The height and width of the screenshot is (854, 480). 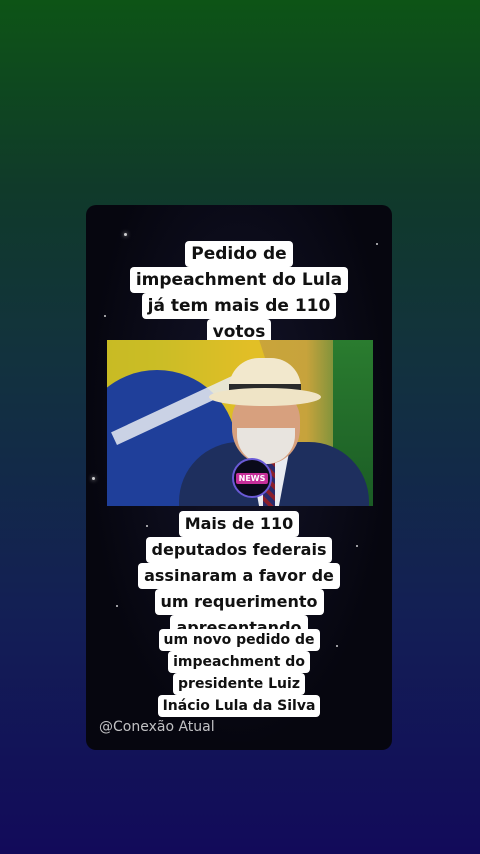 I want to click on news-photo: NEWS, so click(x=240, y=423).